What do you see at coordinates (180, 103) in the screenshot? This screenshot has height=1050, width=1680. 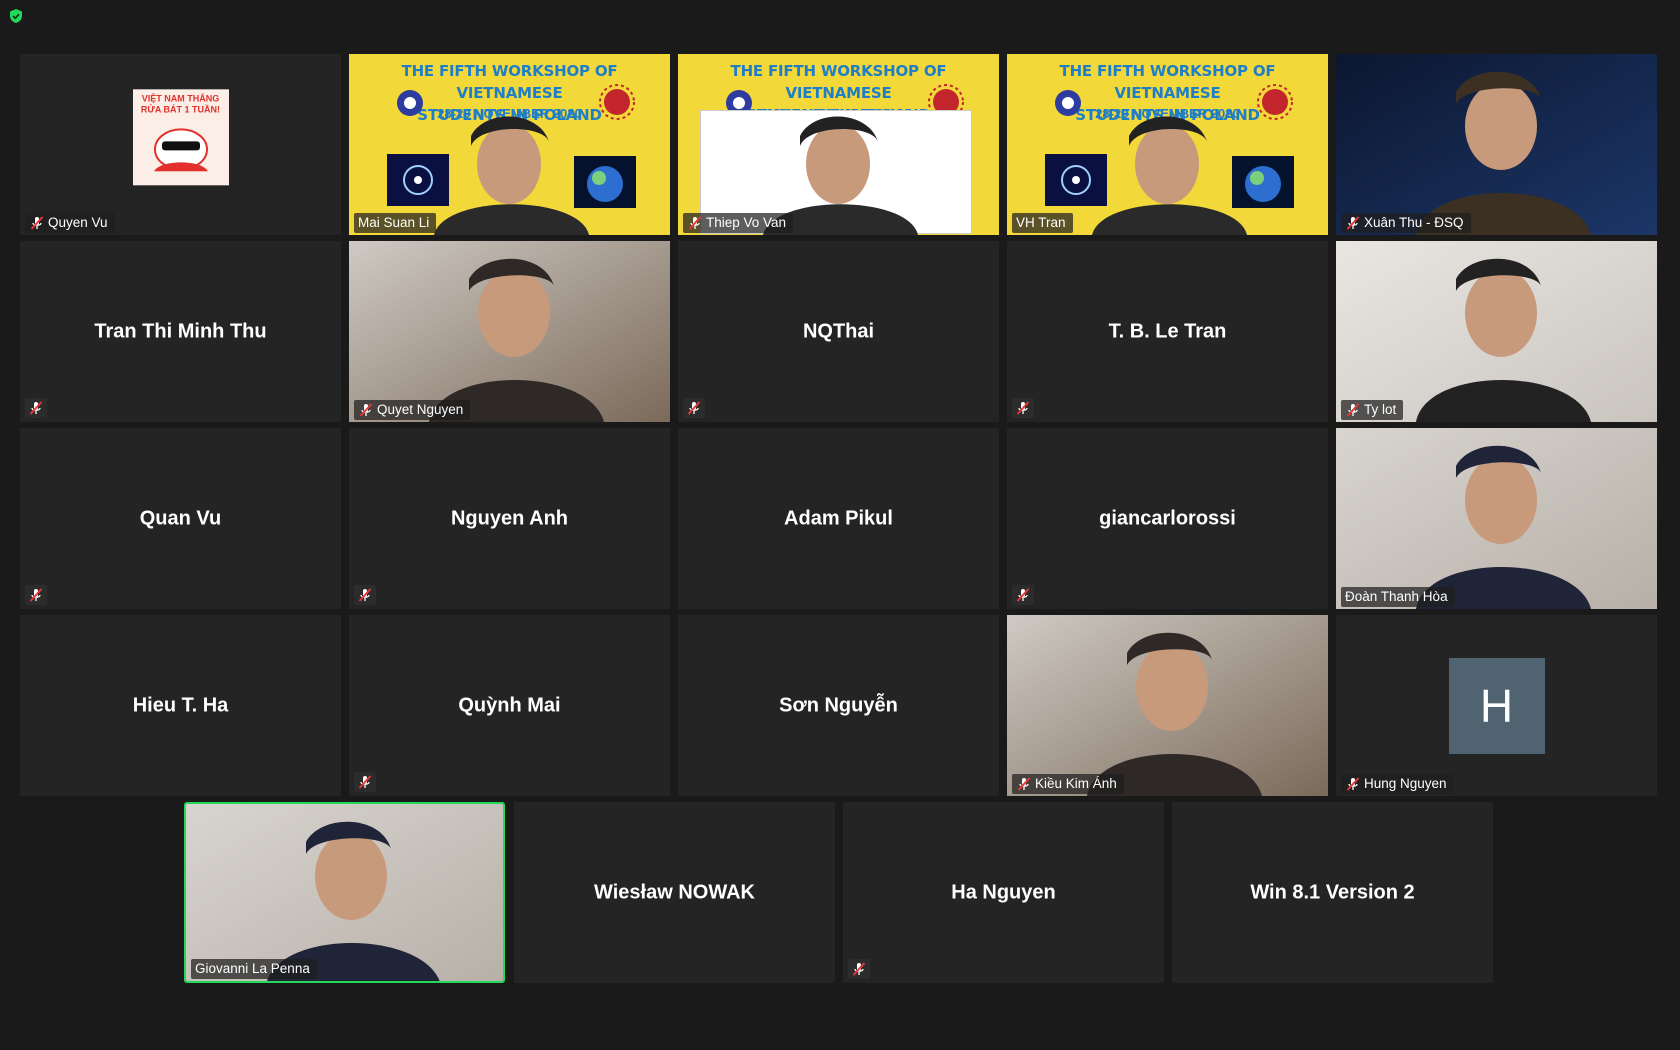 I see `sticker-text: VIỆT NAM THẮNG RỬA BÁT 1 TUẦN!` at bounding box center [180, 103].